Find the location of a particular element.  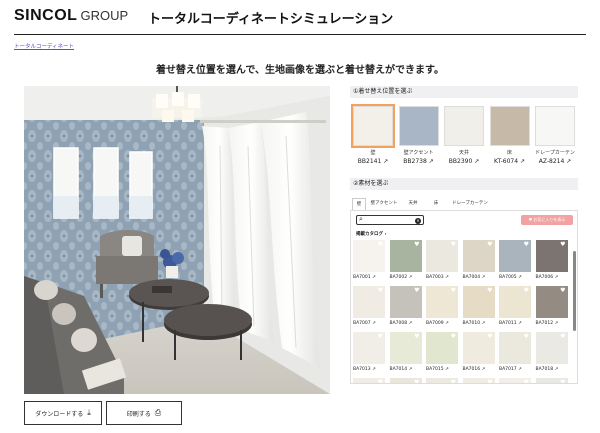

tab-1: 壁アクセント is located at coordinates (384, 204).